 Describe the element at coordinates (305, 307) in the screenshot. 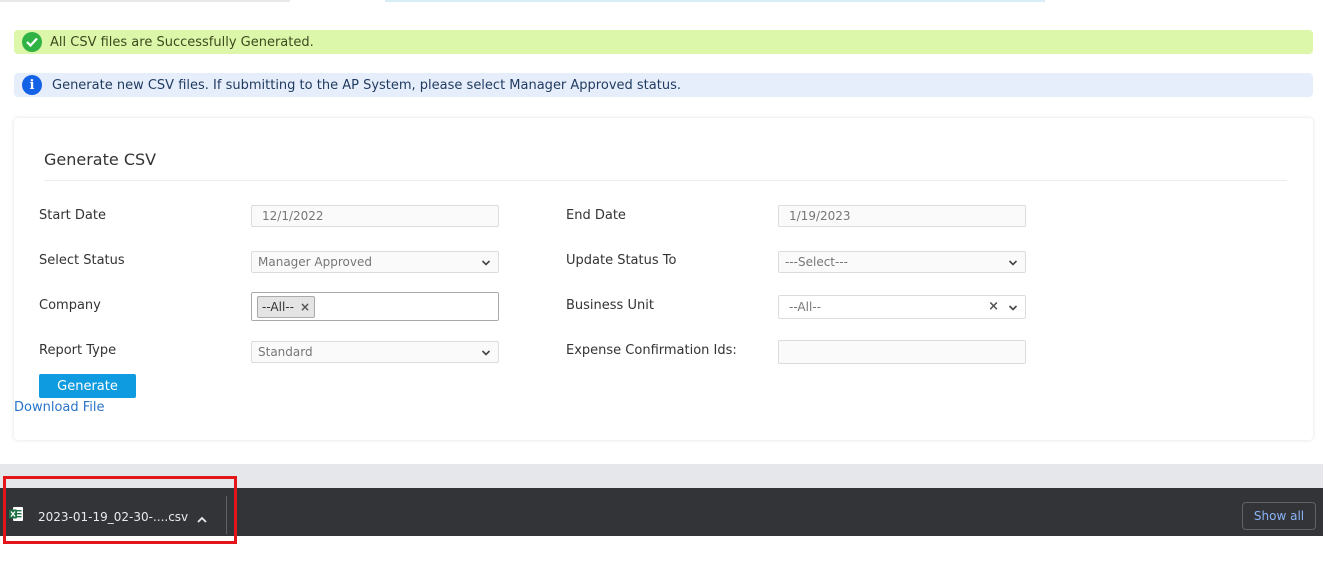

I see `remove-tag-icon: ×` at that location.